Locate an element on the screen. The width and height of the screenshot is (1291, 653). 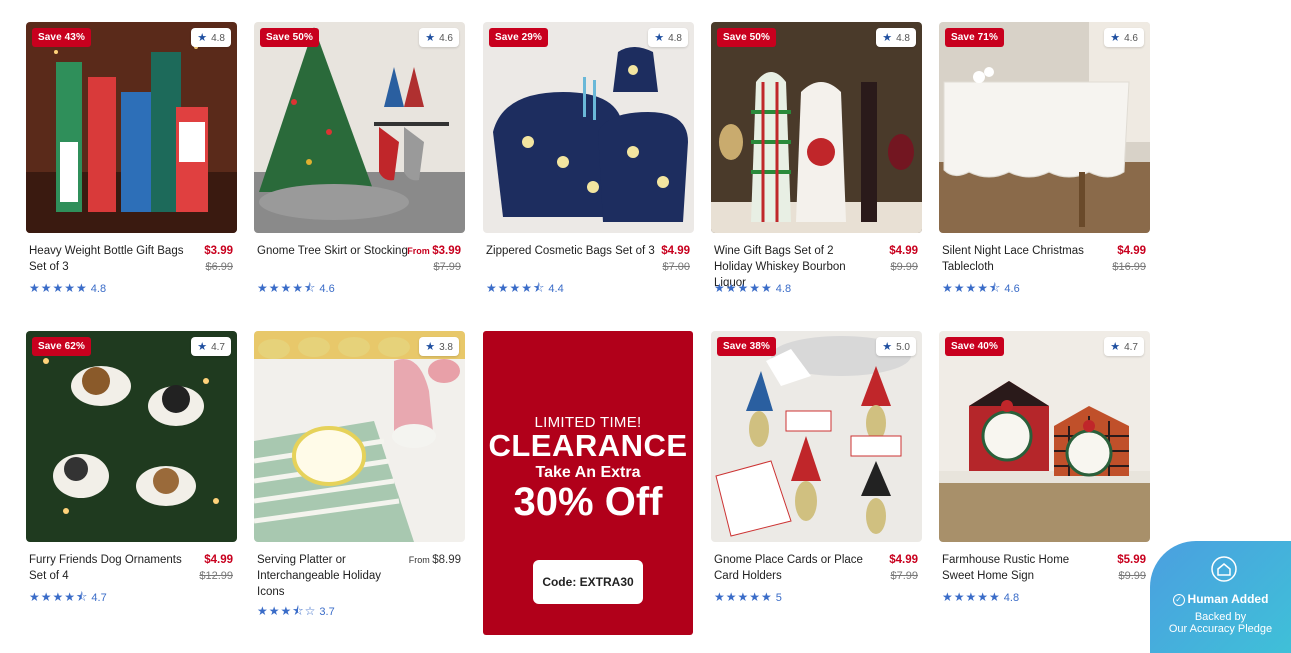
pledge-title: ✓ Human Added is located at coordinates (1220, 599).